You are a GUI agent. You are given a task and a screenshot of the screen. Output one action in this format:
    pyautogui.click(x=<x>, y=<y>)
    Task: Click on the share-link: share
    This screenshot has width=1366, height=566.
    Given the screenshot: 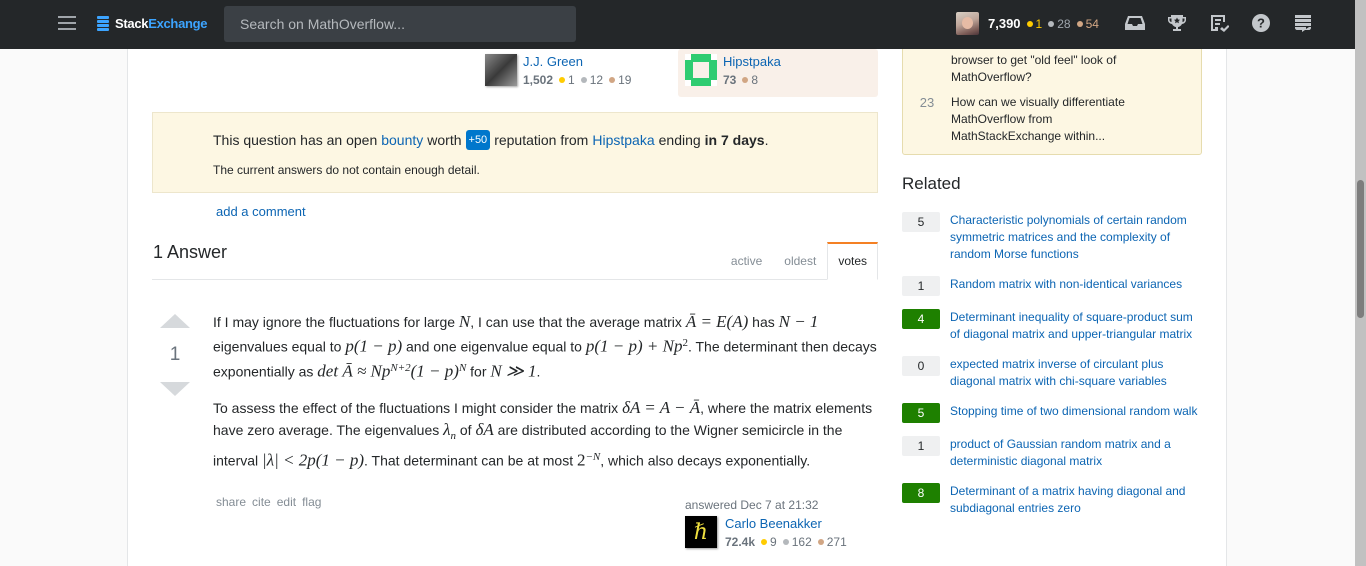 What is the action you would take?
    pyautogui.click(x=231, y=502)
    